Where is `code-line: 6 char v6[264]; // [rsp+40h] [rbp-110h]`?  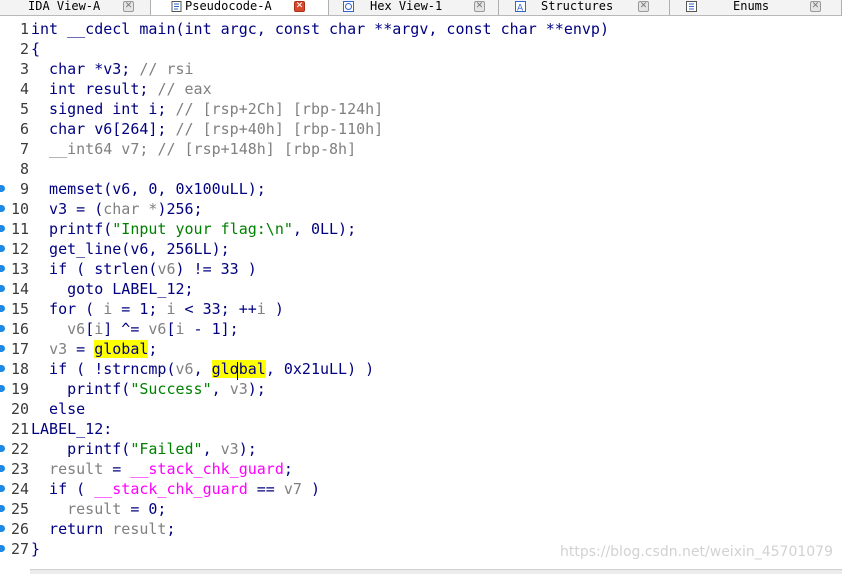 code-line: 6 char v6[264]; // [rsp+40h] [rbp-110h] is located at coordinates (421, 129).